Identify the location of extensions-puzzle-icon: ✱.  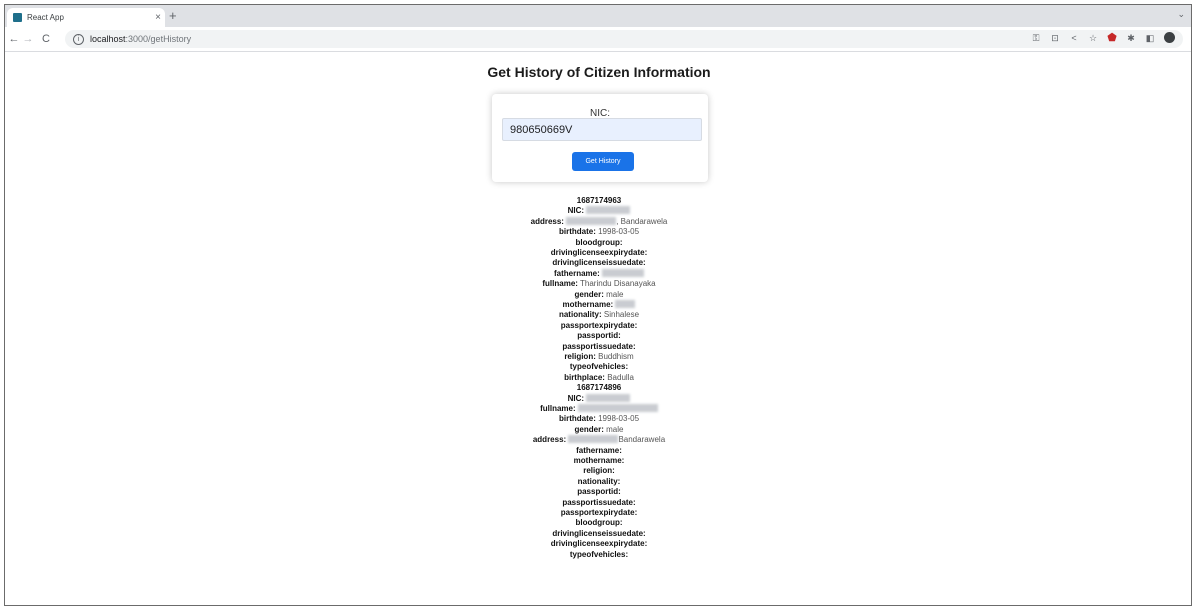
(1131, 38).